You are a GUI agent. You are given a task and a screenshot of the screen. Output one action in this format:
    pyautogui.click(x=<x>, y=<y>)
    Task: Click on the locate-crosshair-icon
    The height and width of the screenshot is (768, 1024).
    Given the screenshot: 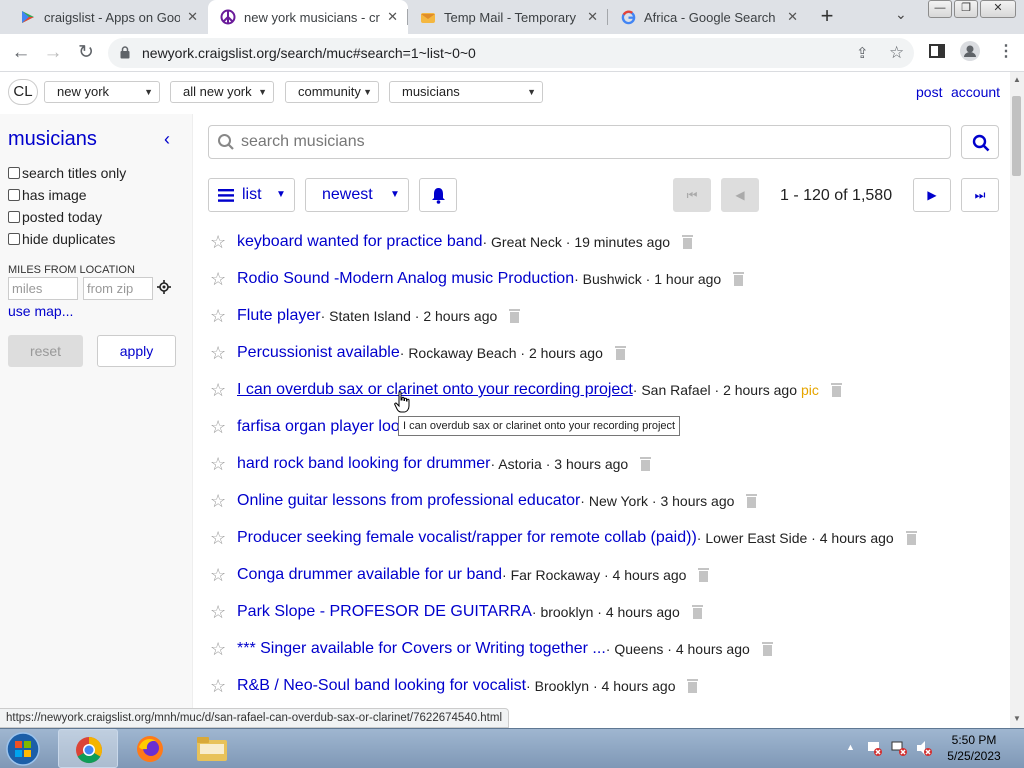 What is the action you would take?
    pyautogui.click(x=164, y=289)
    